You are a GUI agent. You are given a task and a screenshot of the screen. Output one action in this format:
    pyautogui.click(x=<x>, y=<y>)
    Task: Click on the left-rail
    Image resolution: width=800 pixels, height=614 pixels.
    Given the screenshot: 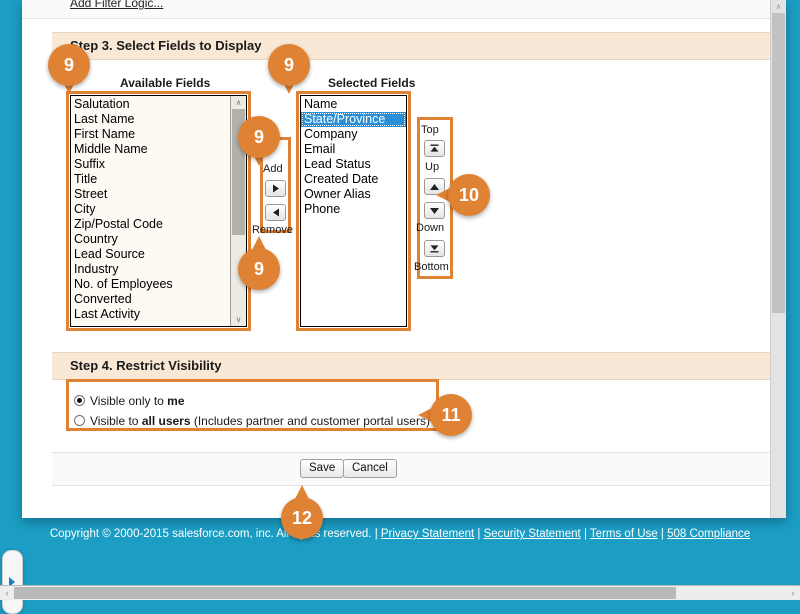 What is the action you would take?
    pyautogui.click(x=11, y=293)
    